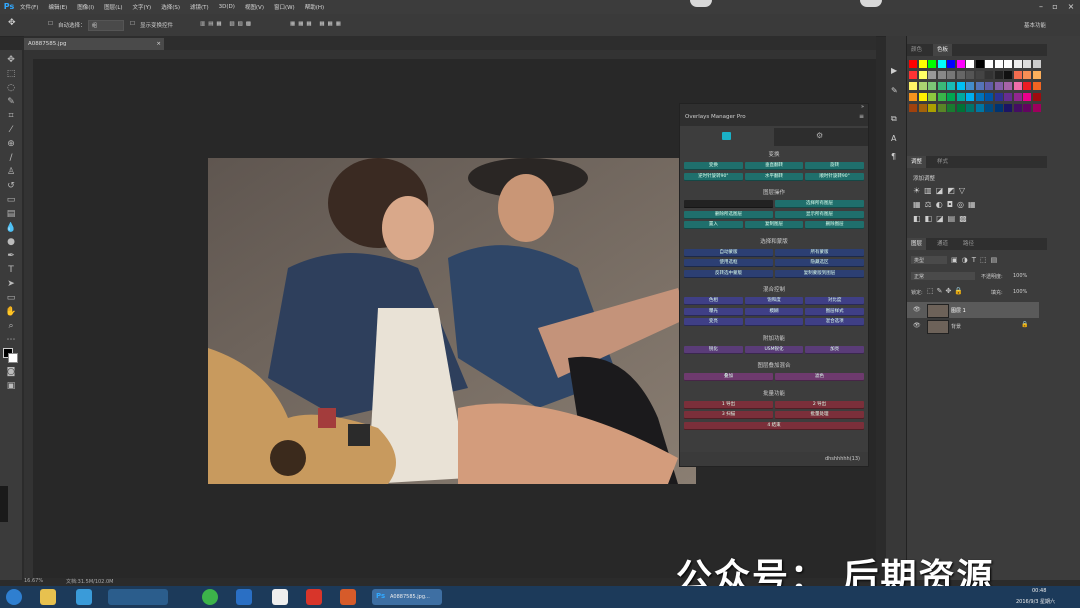  I want to click on opacity-value: 100%, so click(1020, 276).